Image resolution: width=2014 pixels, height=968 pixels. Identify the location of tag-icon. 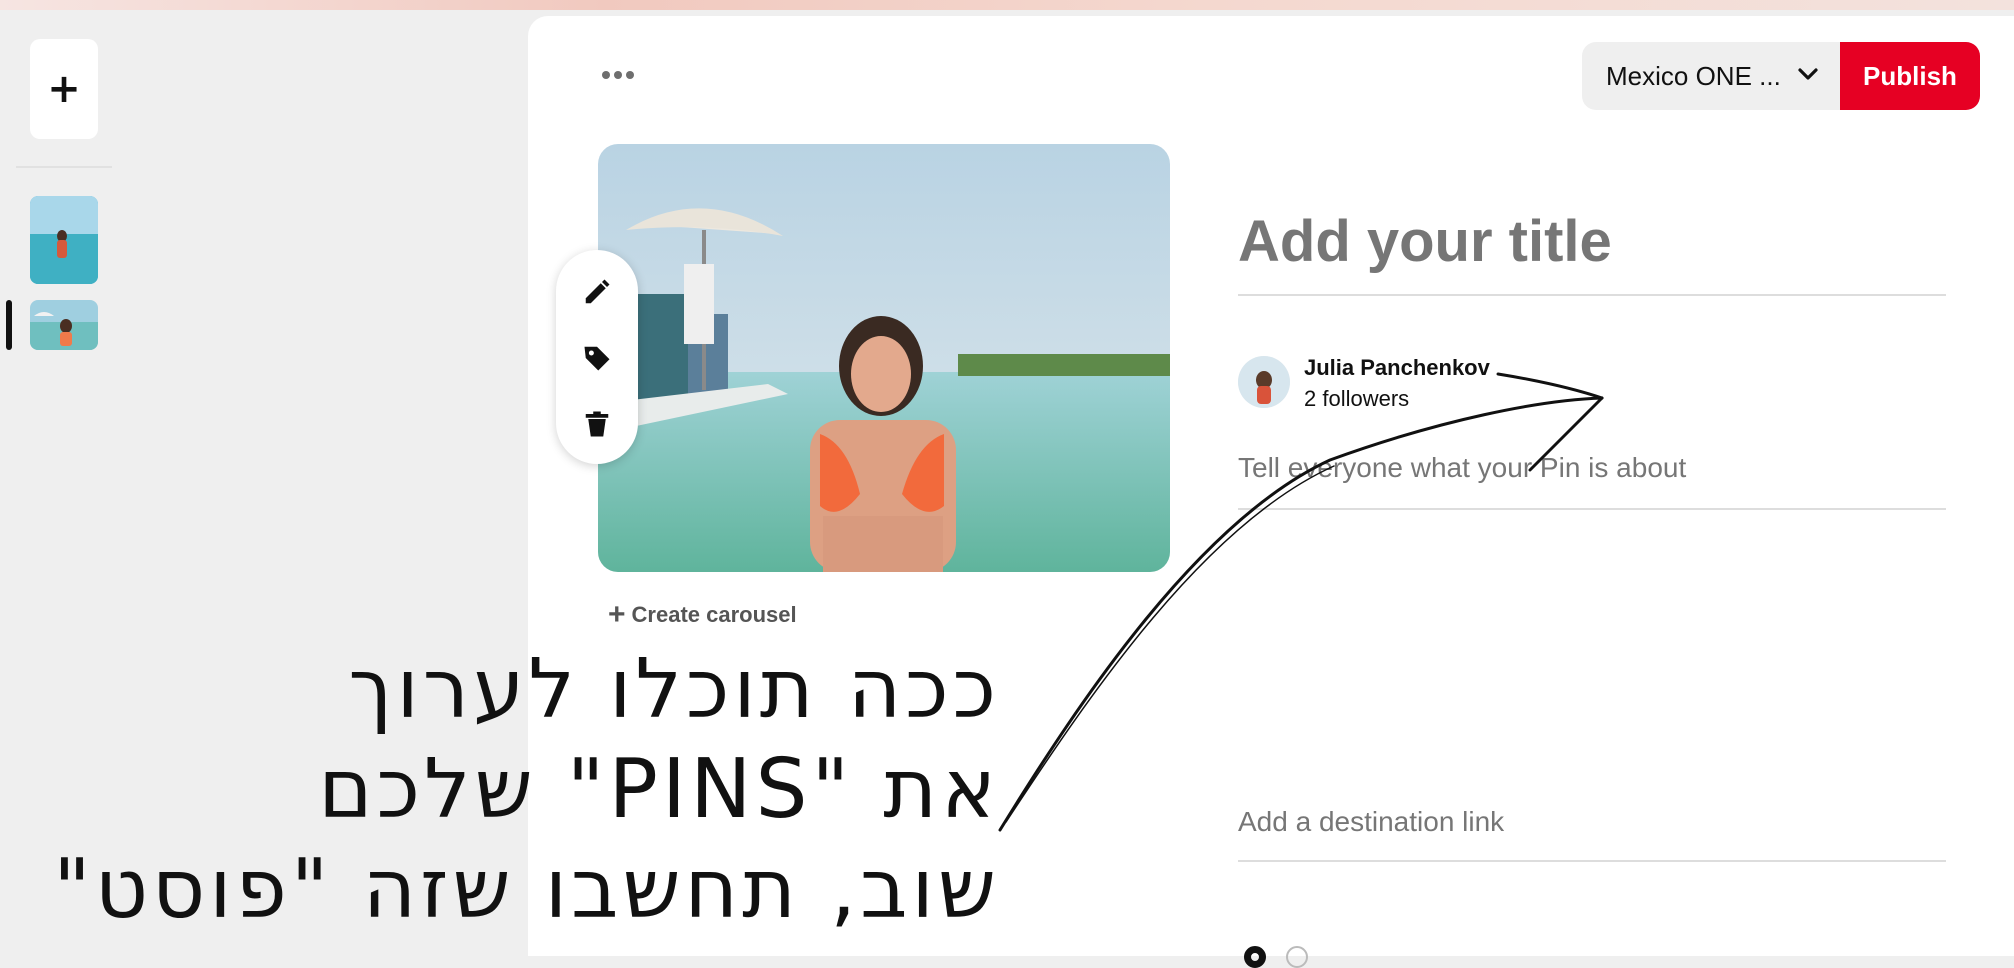
(597, 358).